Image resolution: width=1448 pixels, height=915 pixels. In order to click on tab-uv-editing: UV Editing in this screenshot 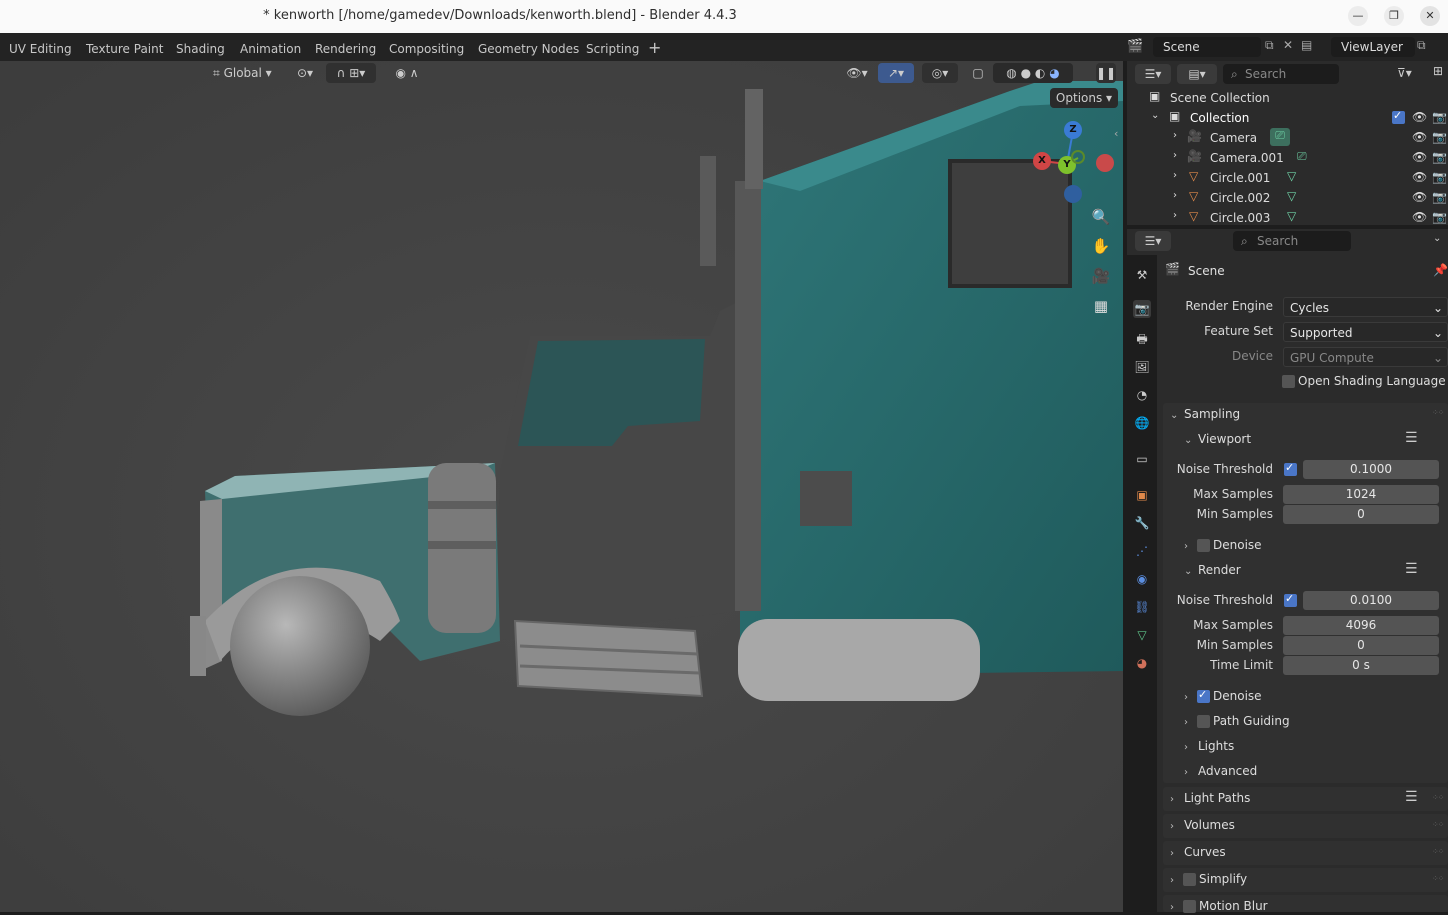, I will do `click(40, 49)`.